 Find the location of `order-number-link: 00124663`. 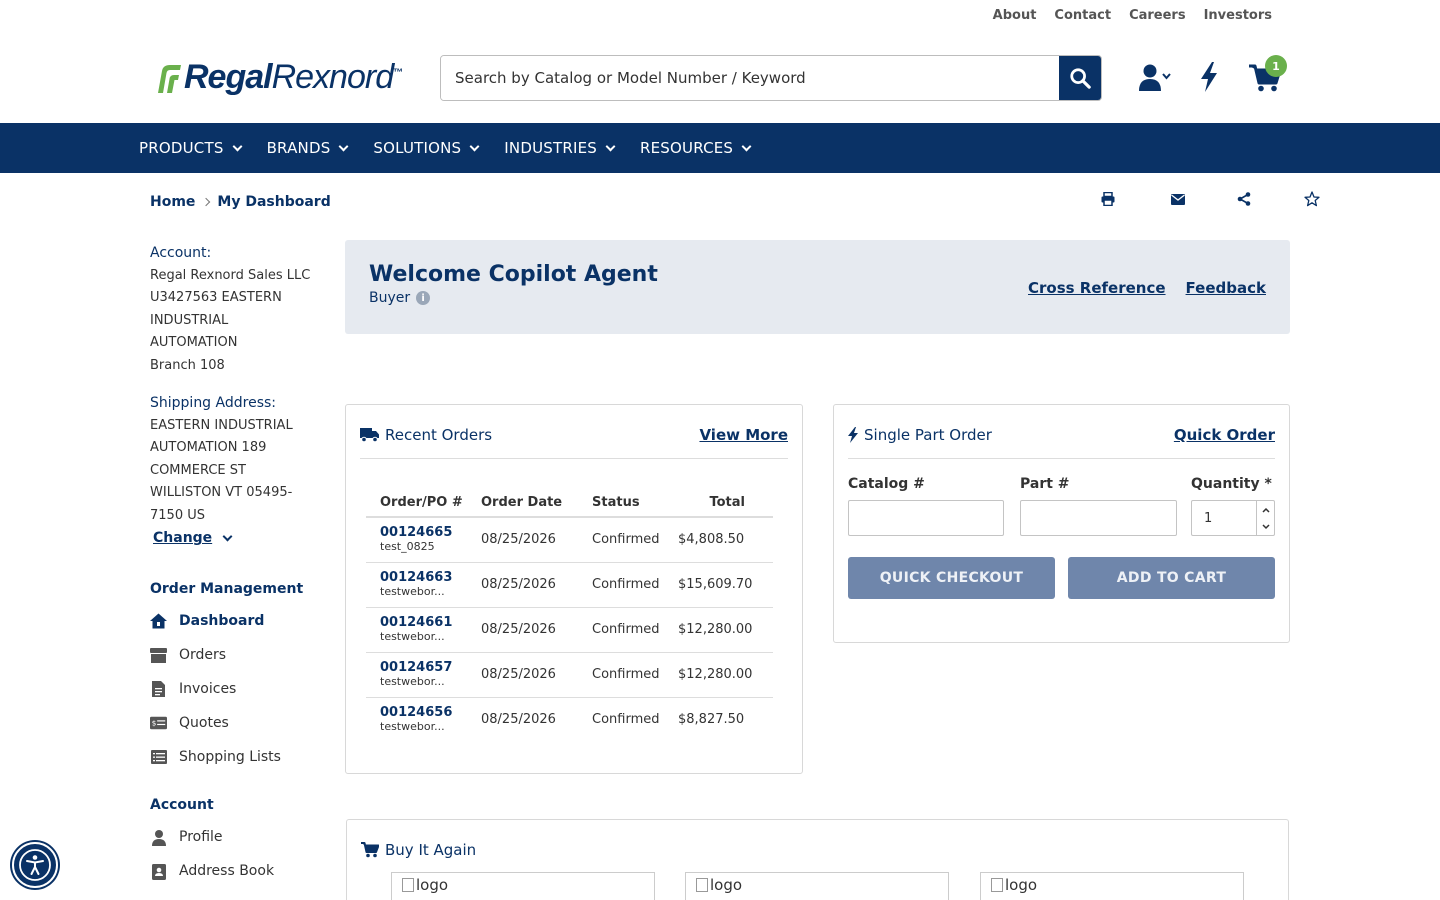

order-number-link: 00124663 is located at coordinates (430, 577).